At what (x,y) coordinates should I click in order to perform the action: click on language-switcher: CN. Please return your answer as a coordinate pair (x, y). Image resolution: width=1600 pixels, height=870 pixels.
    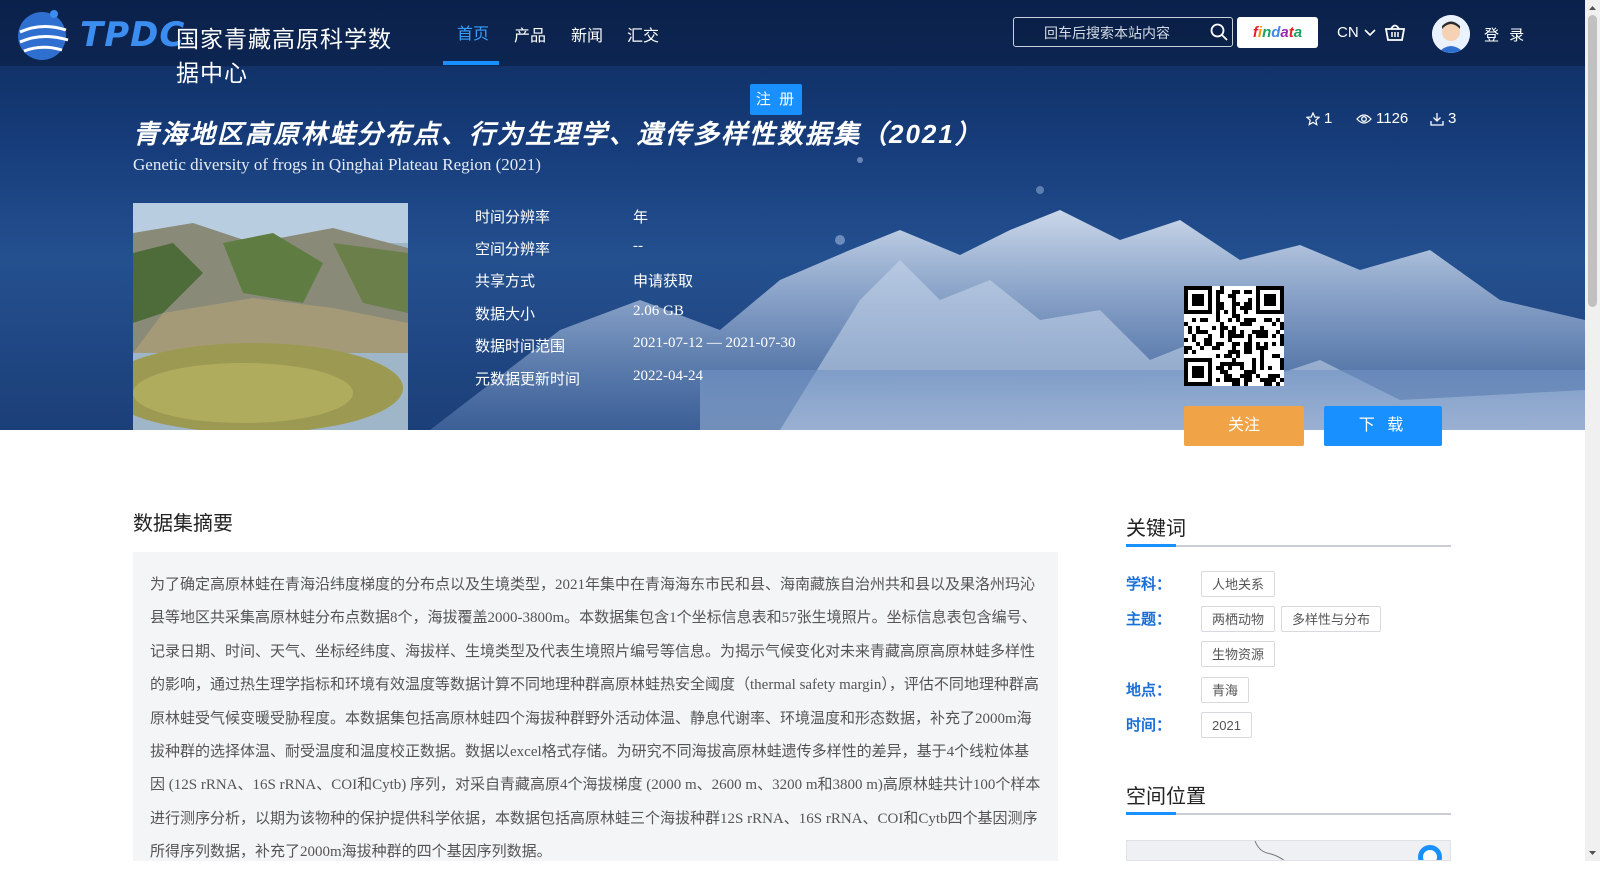
    Looking at the image, I should click on (1356, 32).